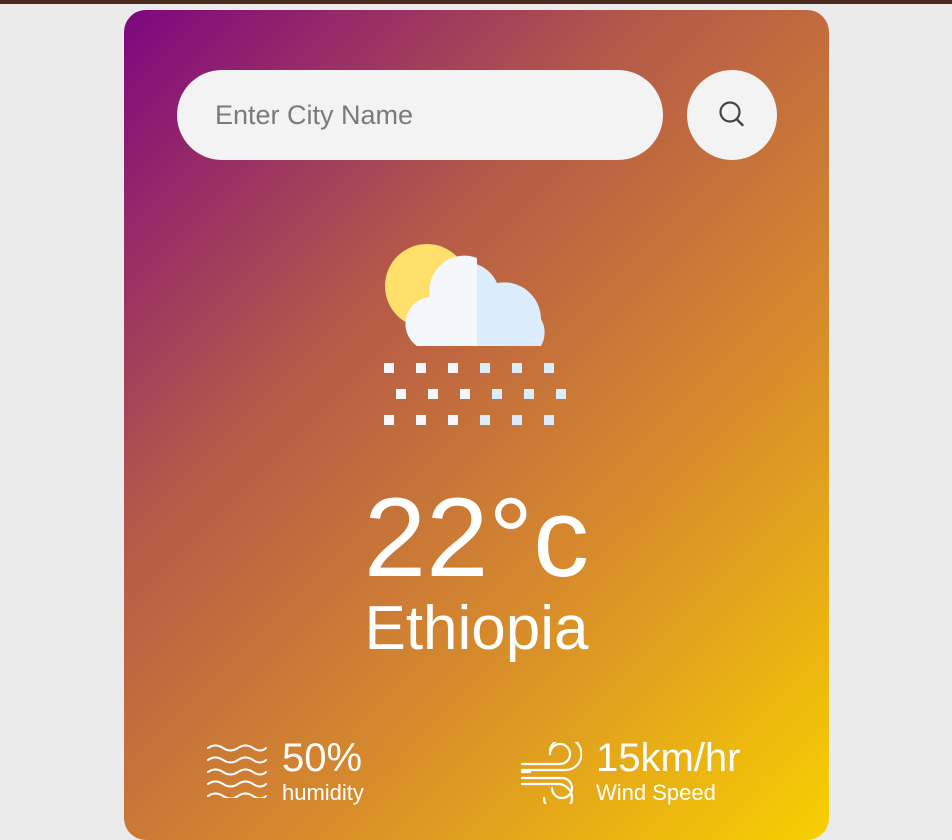 This screenshot has width=952, height=840. I want to click on wind-icon, so click(551, 773).